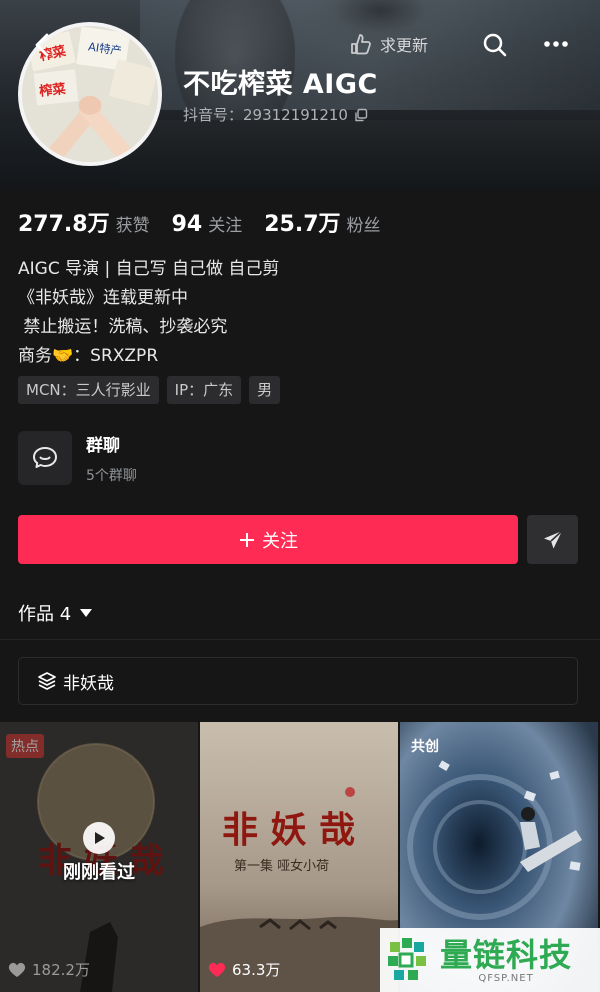 The width and height of the screenshot is (600, 992). I want to click on play-icon, so click(100, 838).